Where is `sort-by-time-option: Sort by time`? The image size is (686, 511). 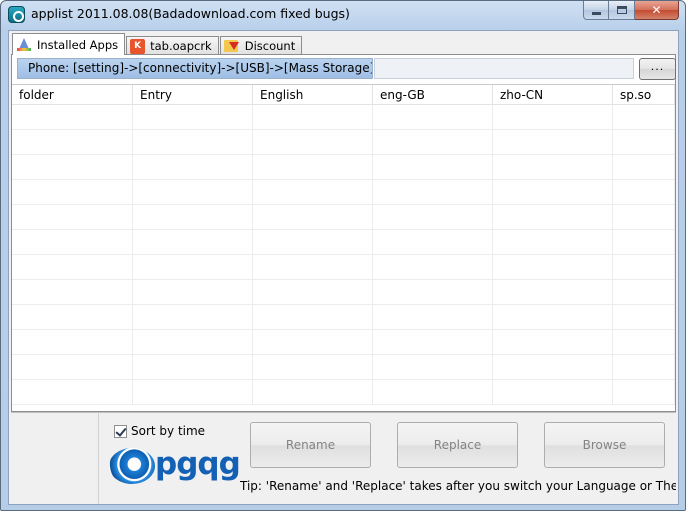 sort-by-time-option: Sort by time is located at coordinates (159, 431).